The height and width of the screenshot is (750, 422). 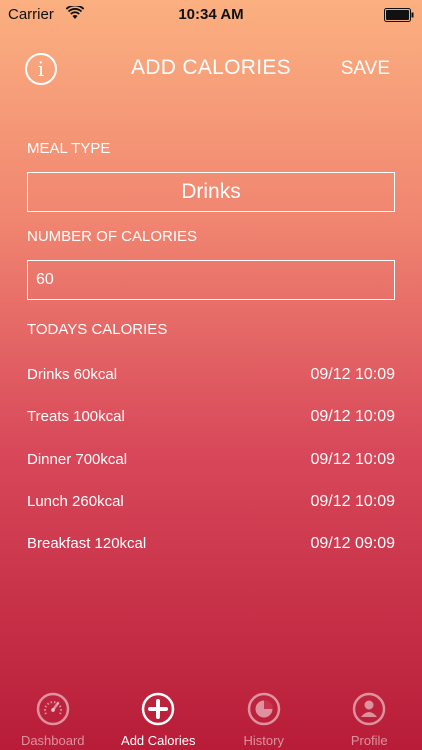 I want to click on entry-name: Dinner 700kcal, so click(x=77, y=459).